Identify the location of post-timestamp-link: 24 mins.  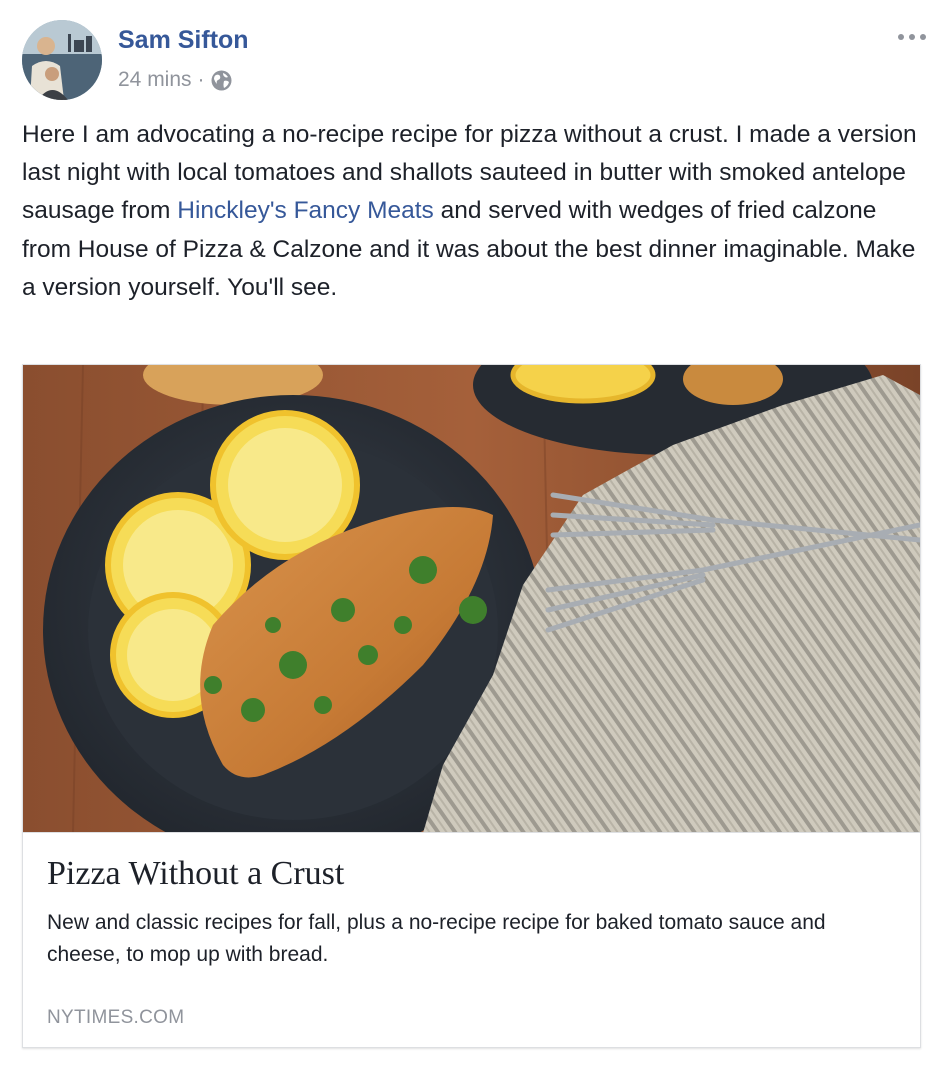
(155, 80).